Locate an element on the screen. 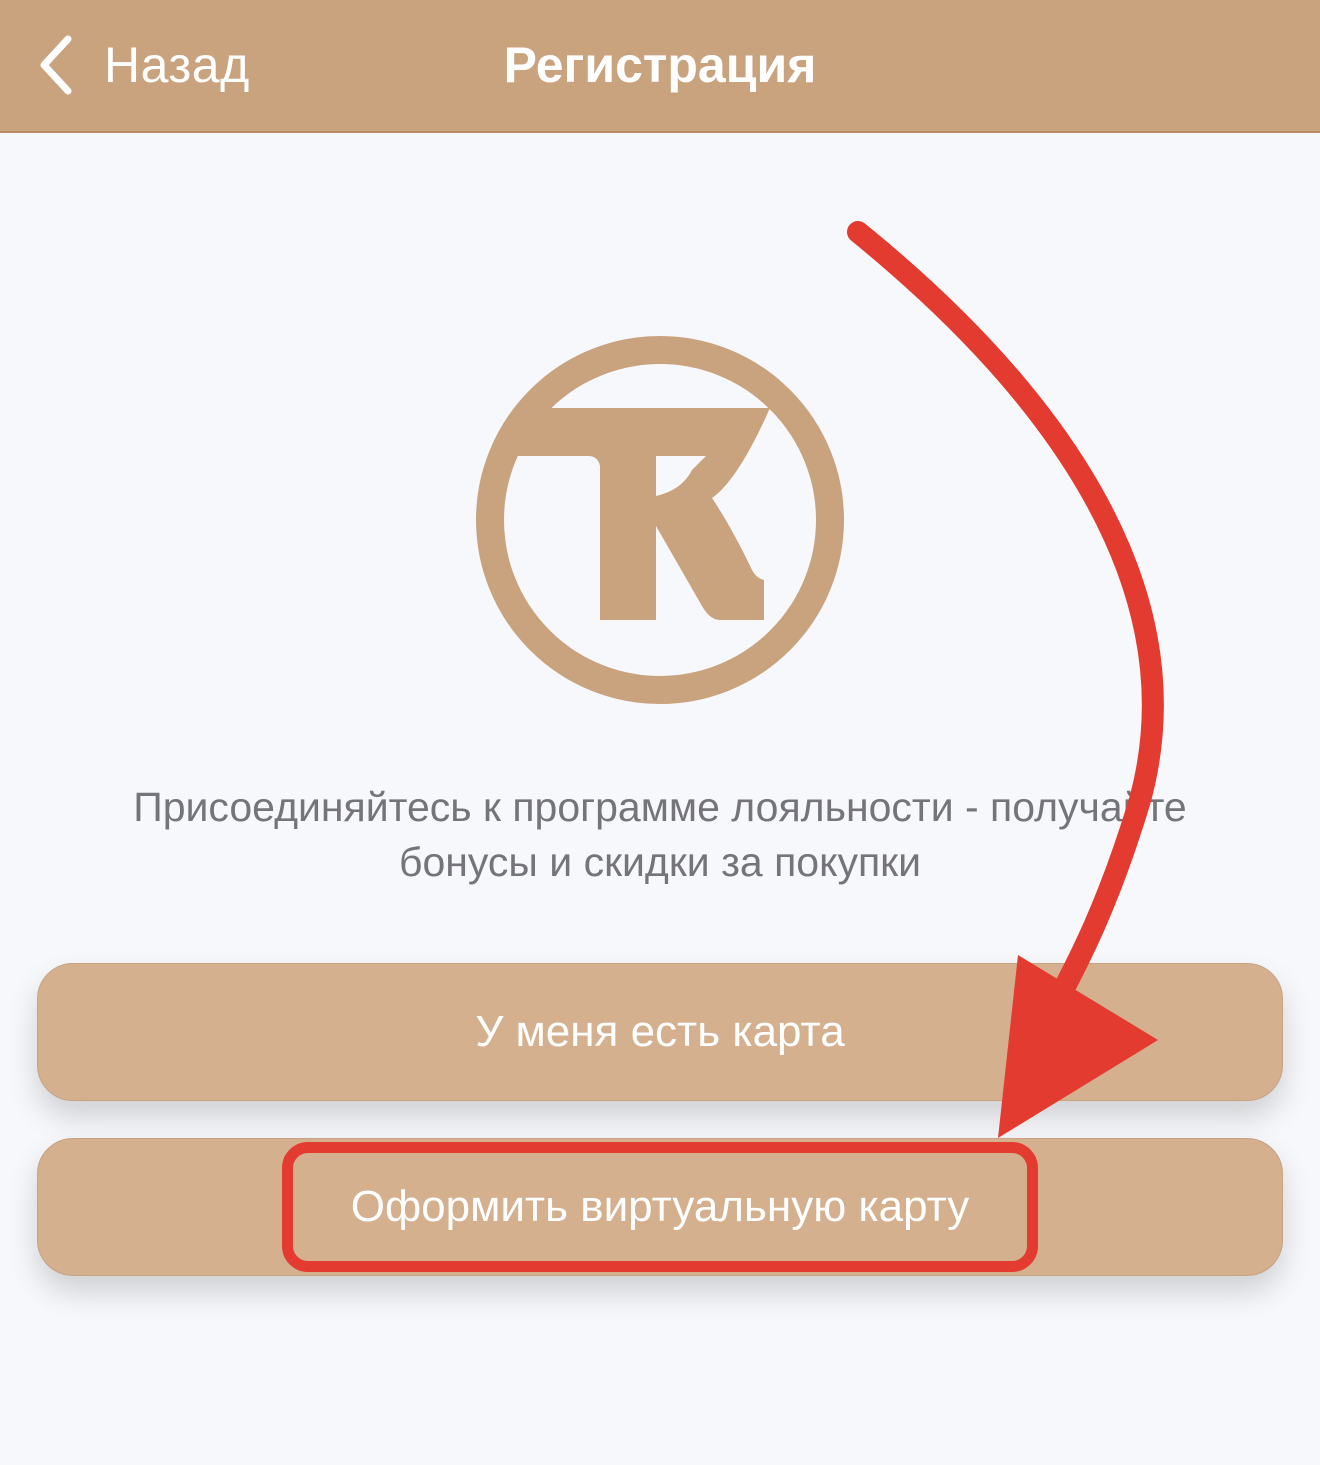 Image resolution: width=1320 pixels, height=1465 pixels. virtual-card-button-label: Оформить виртуальную карту is located at coordinates (660, 1206).